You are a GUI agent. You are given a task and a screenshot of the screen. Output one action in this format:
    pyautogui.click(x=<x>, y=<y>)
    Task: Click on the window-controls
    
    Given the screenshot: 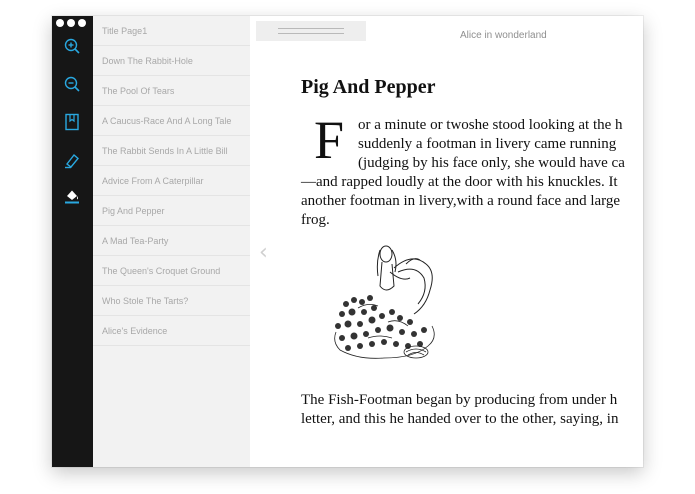 What is the action you would take?
    pyautogui.click(x=71, y=23)
    